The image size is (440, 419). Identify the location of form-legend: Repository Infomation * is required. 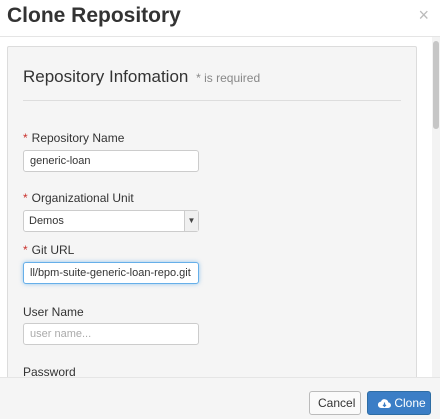
(141, 77).